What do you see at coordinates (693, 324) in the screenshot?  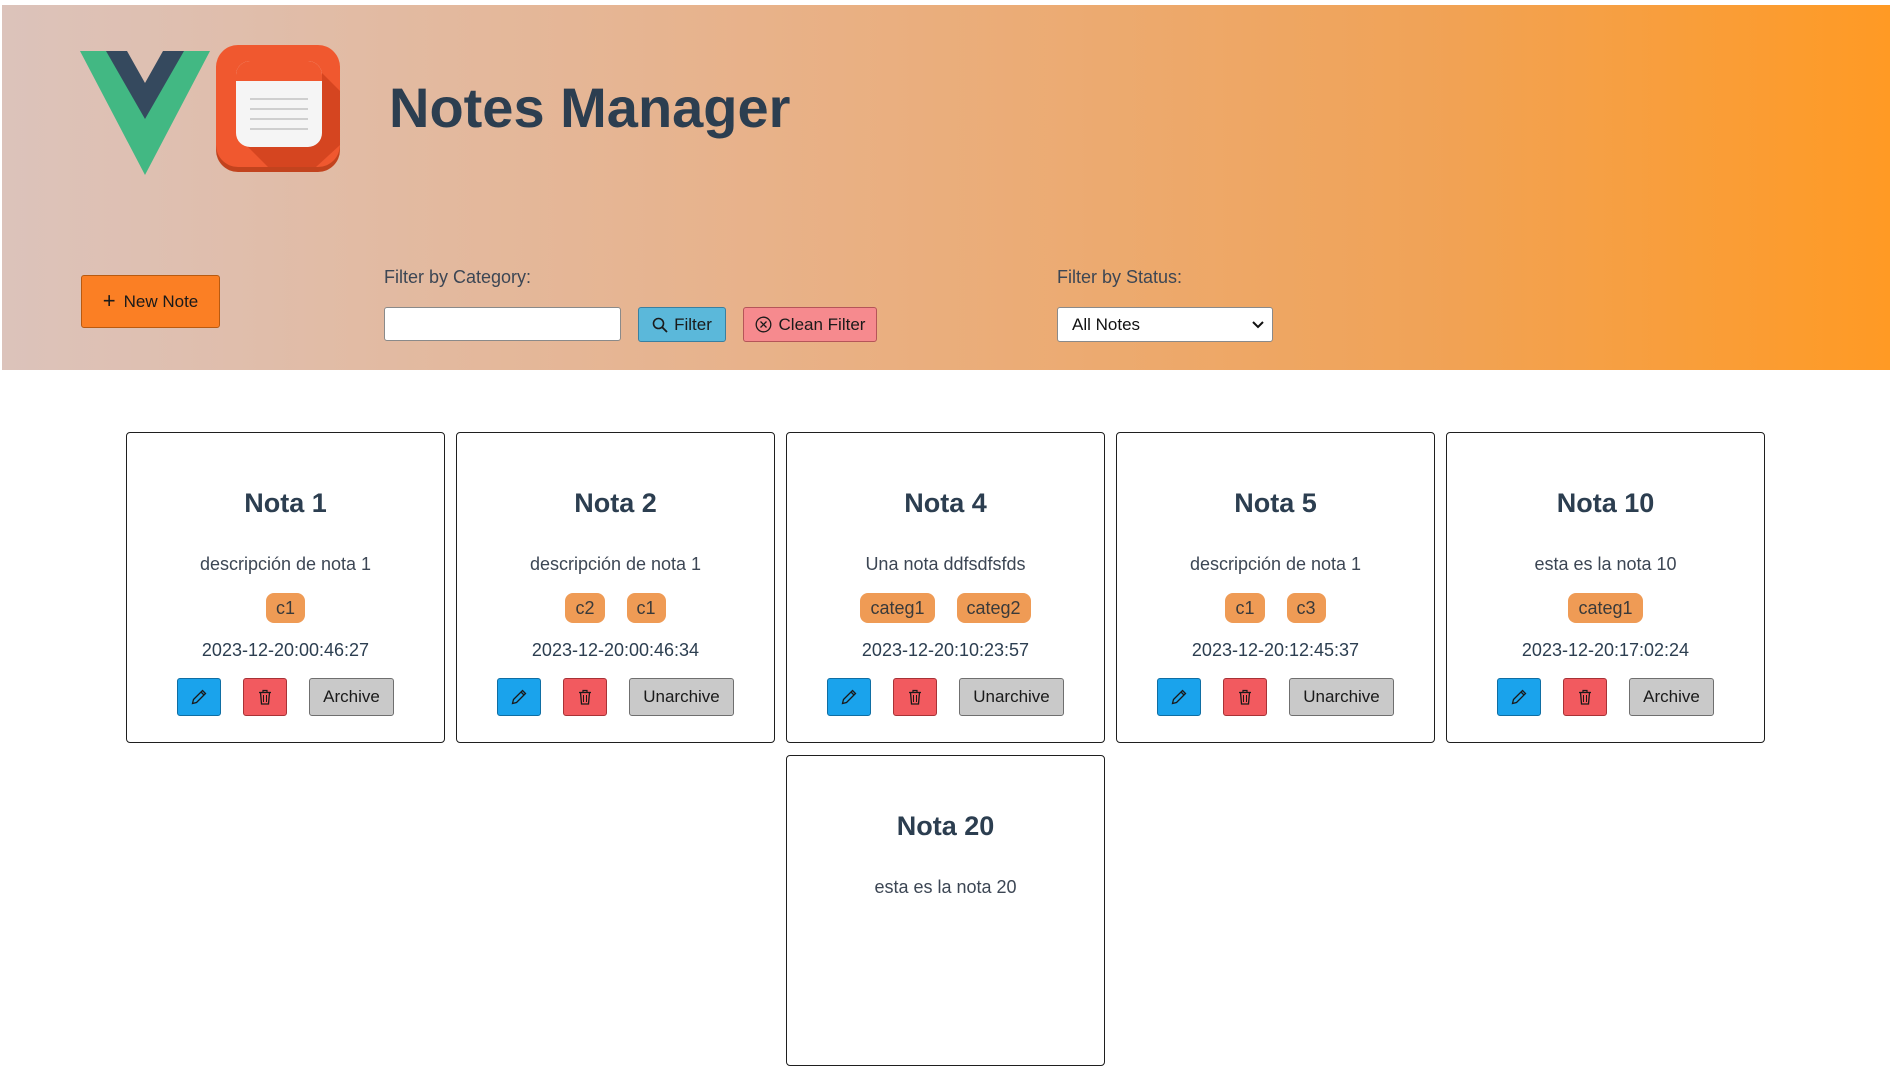 I see `filter-button-label: Filter` at bounding box center [693, 324].